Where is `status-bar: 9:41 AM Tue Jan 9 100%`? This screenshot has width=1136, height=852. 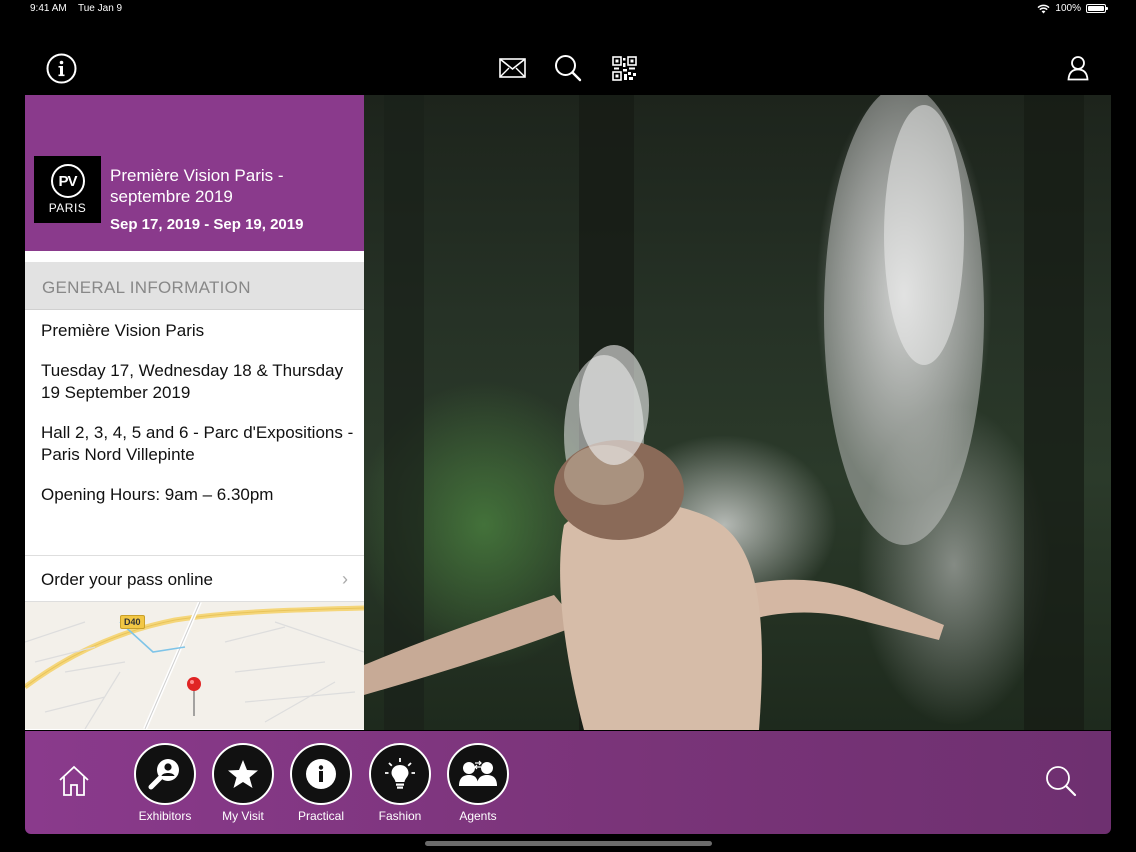 status-bar: 9:41 AM Tue Jan 9 100% is located at coordinates (568, 10).